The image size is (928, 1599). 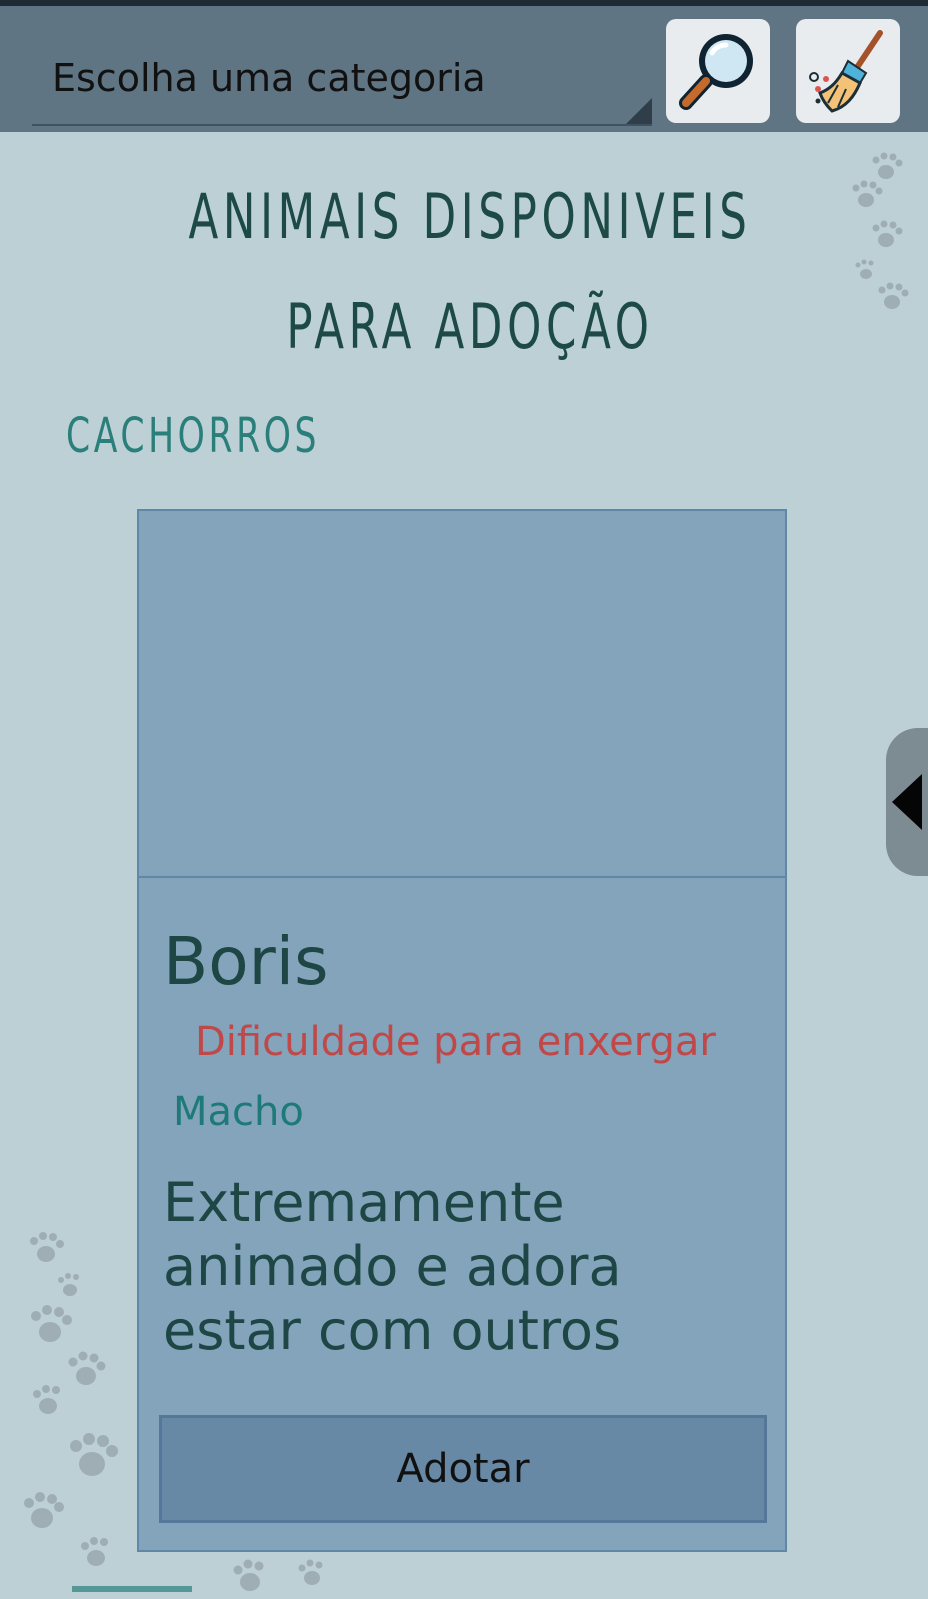 I want to click on top-toolbar: Escolha uma categoria, so click(x=464, y=69).